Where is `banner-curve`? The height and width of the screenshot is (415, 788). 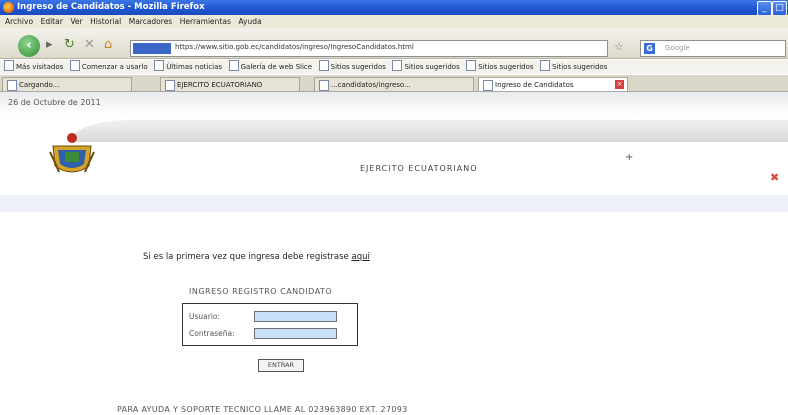 banner-curve is located at coordinates (429, 131).